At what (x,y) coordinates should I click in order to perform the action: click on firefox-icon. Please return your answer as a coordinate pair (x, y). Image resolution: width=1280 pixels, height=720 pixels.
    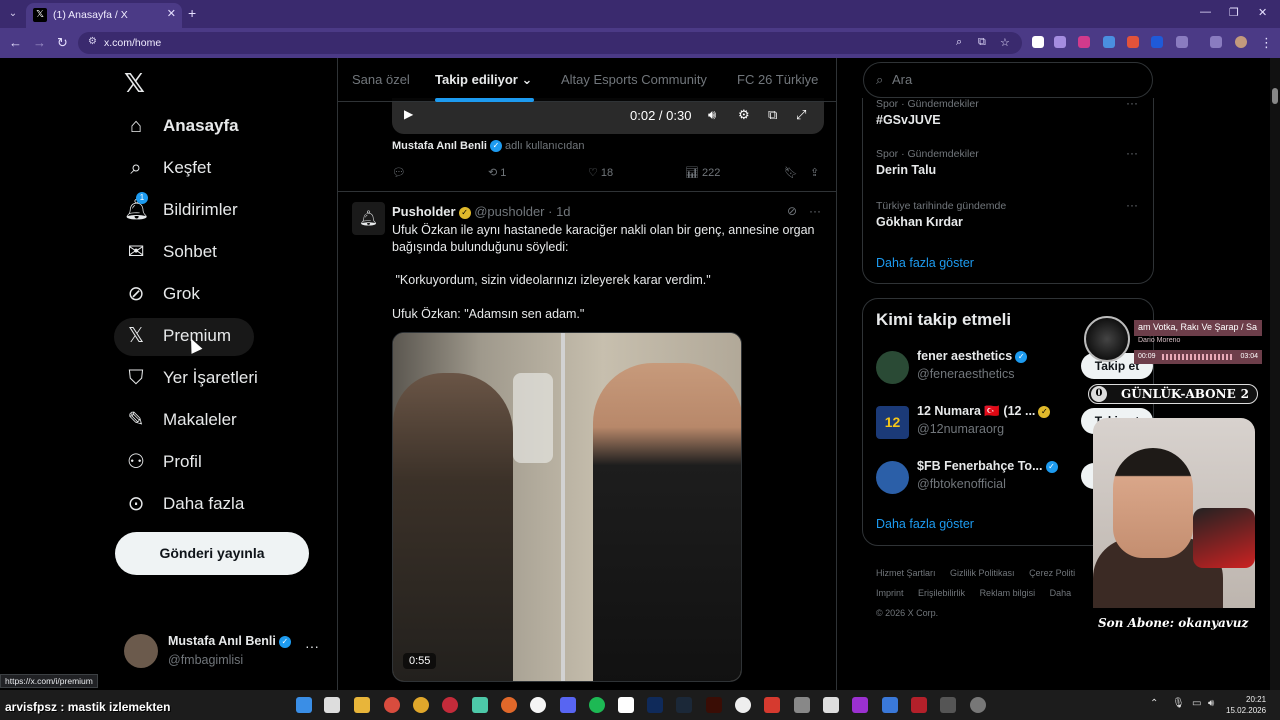
    Looking at the image, I should click on (509, 705).